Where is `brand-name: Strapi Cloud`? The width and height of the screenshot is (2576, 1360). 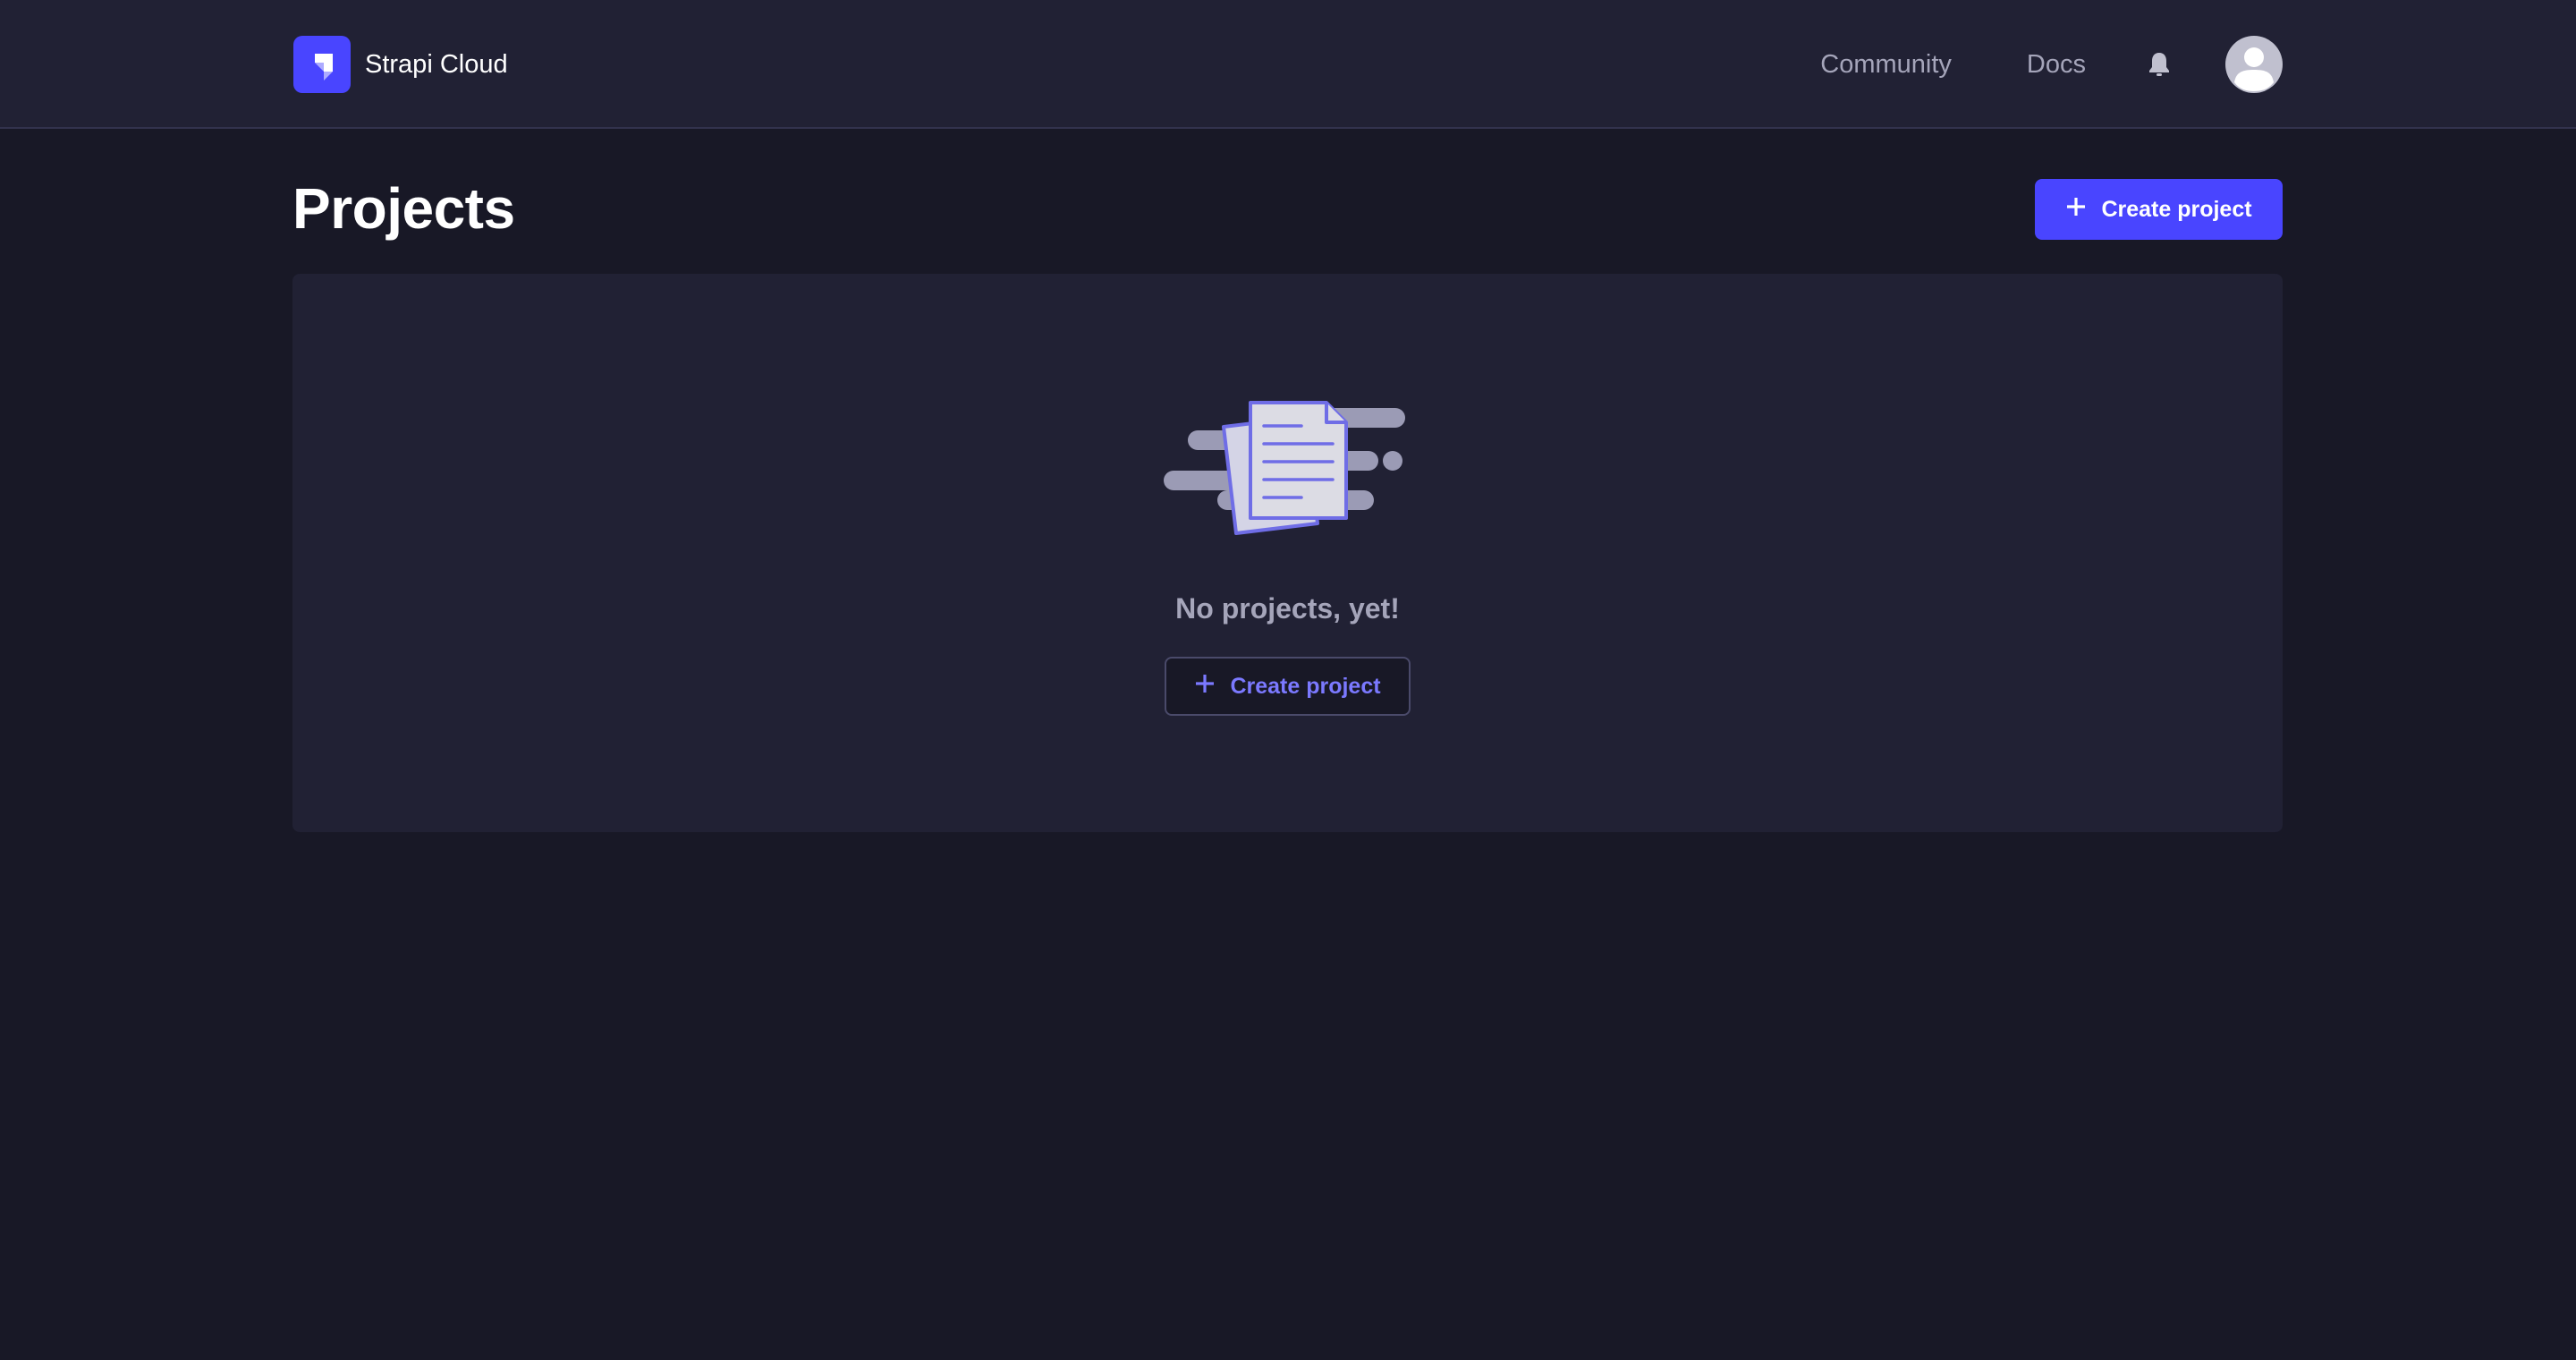
brand-name: Strapi Cloud is located at coordinates (436, 64).